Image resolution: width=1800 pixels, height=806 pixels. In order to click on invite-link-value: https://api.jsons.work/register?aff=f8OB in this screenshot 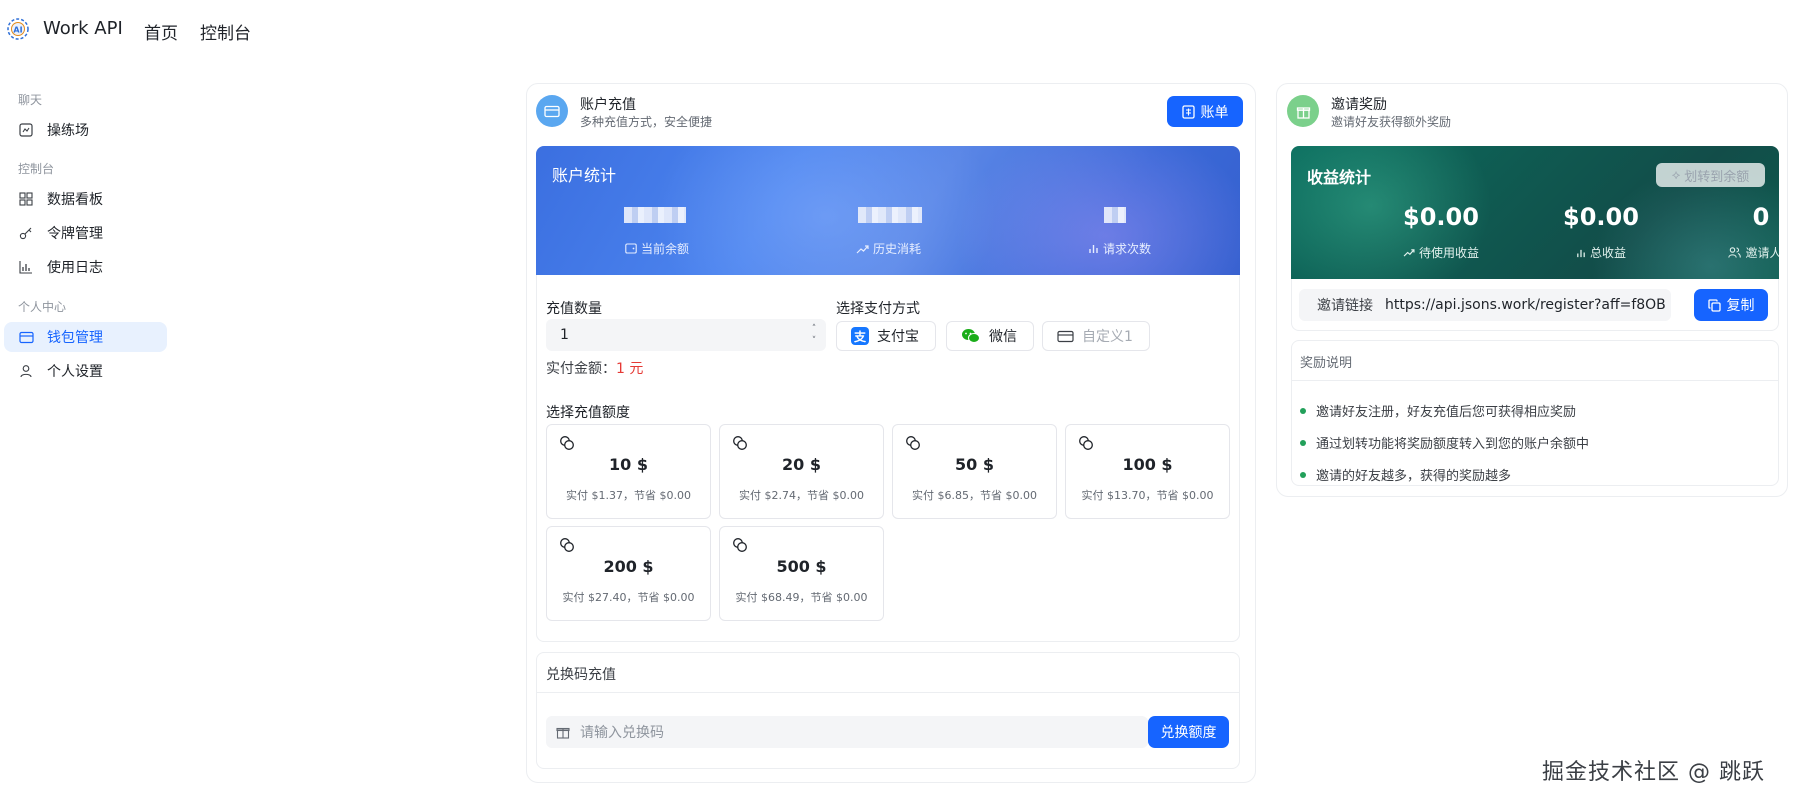, I will do `click(1525, 305)`.